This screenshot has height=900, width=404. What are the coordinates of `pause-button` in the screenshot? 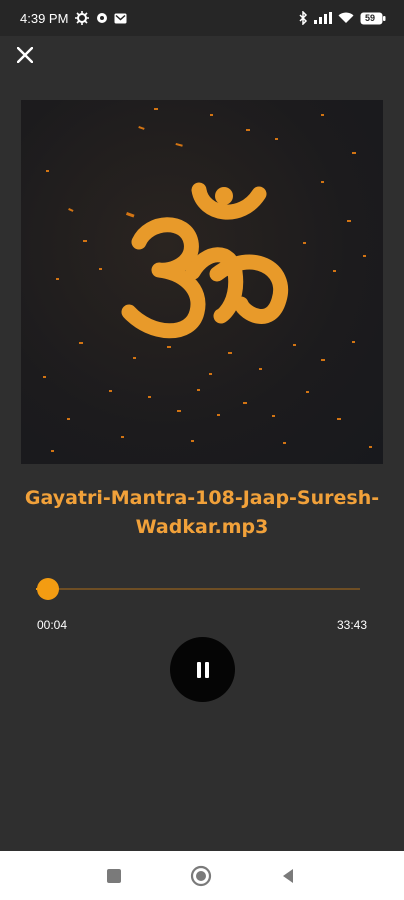 It's located at (202, 669).